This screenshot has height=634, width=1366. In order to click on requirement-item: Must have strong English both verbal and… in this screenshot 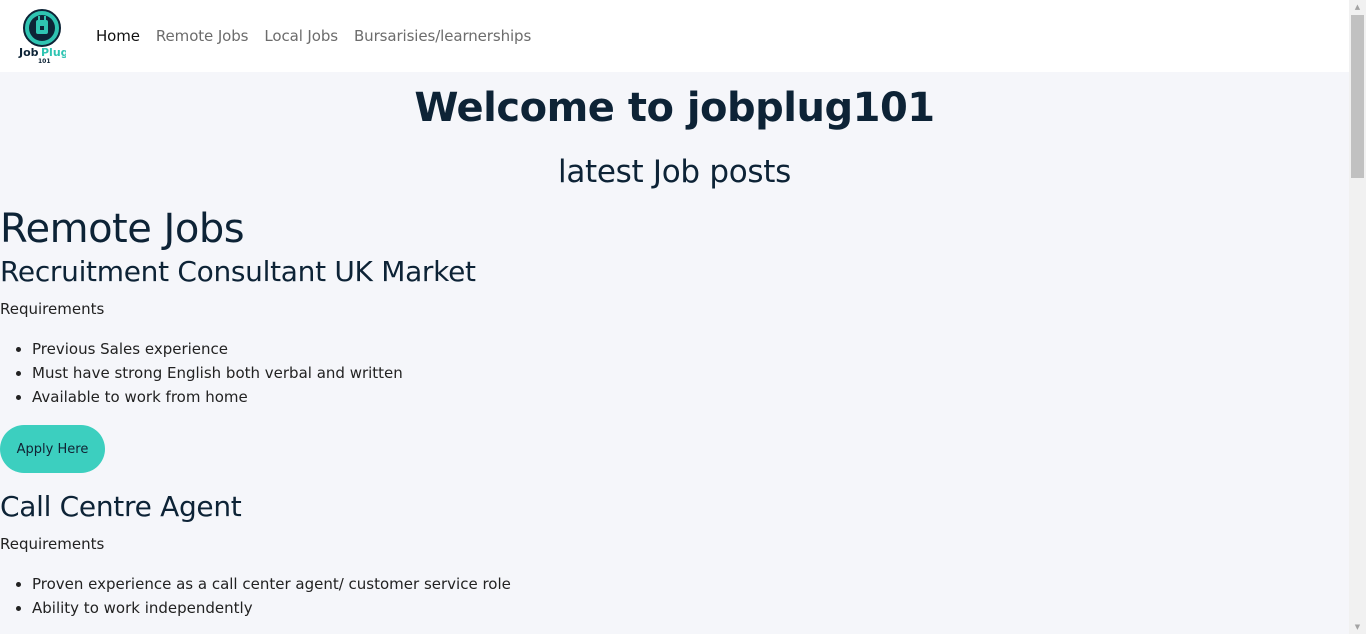, I will do `click(690, 373)`.